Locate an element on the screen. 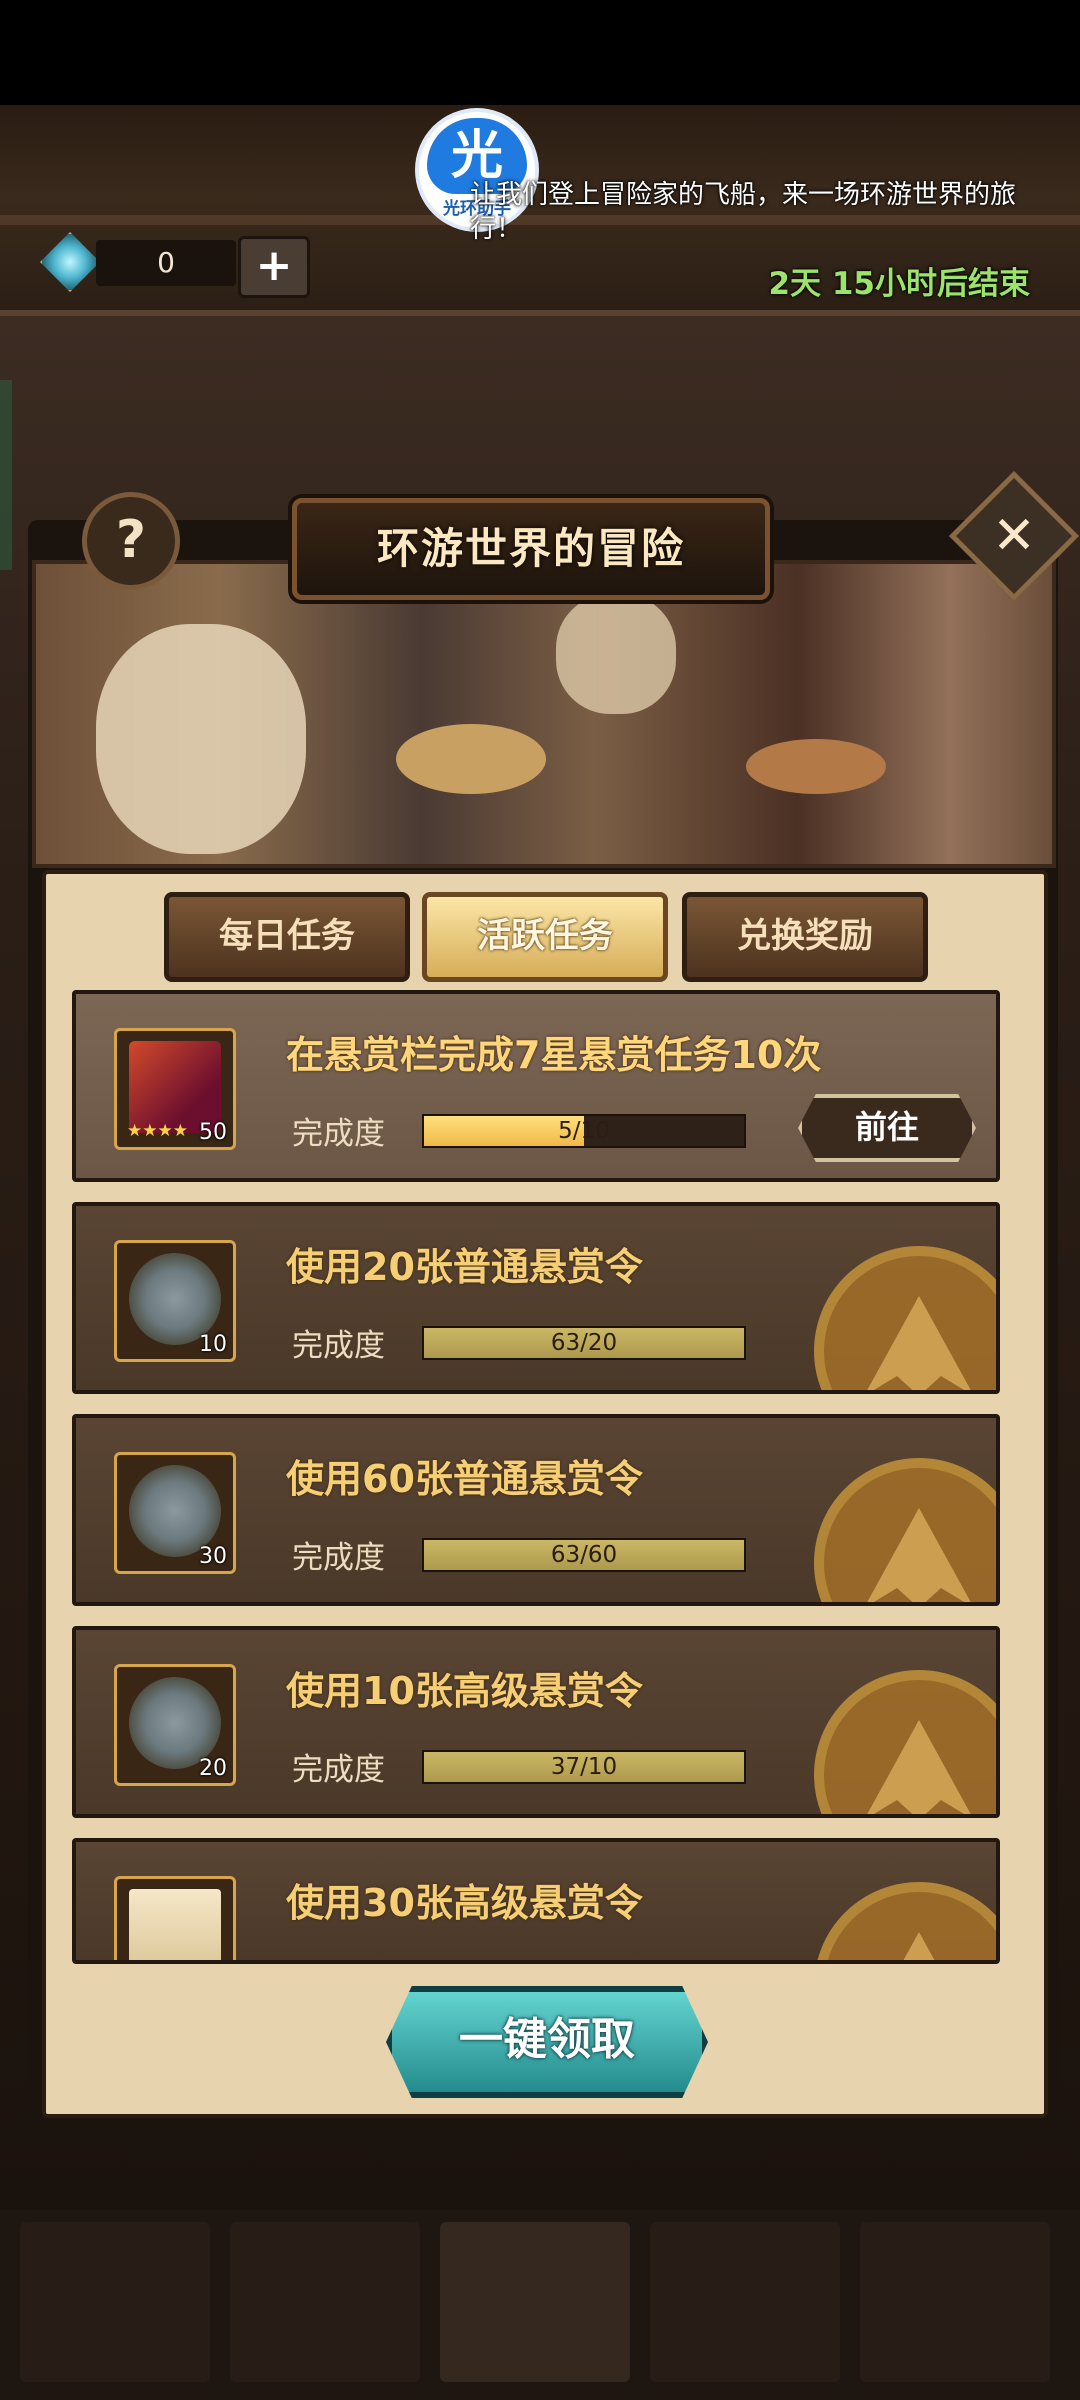 This screenshot has width=1080, height=2400. progress-bar: 37/10 is located at coordinates (584, 1767).